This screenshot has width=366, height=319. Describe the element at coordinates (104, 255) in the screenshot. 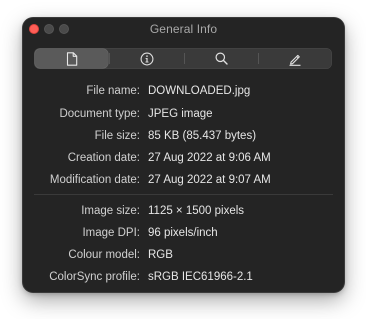

I see `colour-model-label: Colour model:` at that location.